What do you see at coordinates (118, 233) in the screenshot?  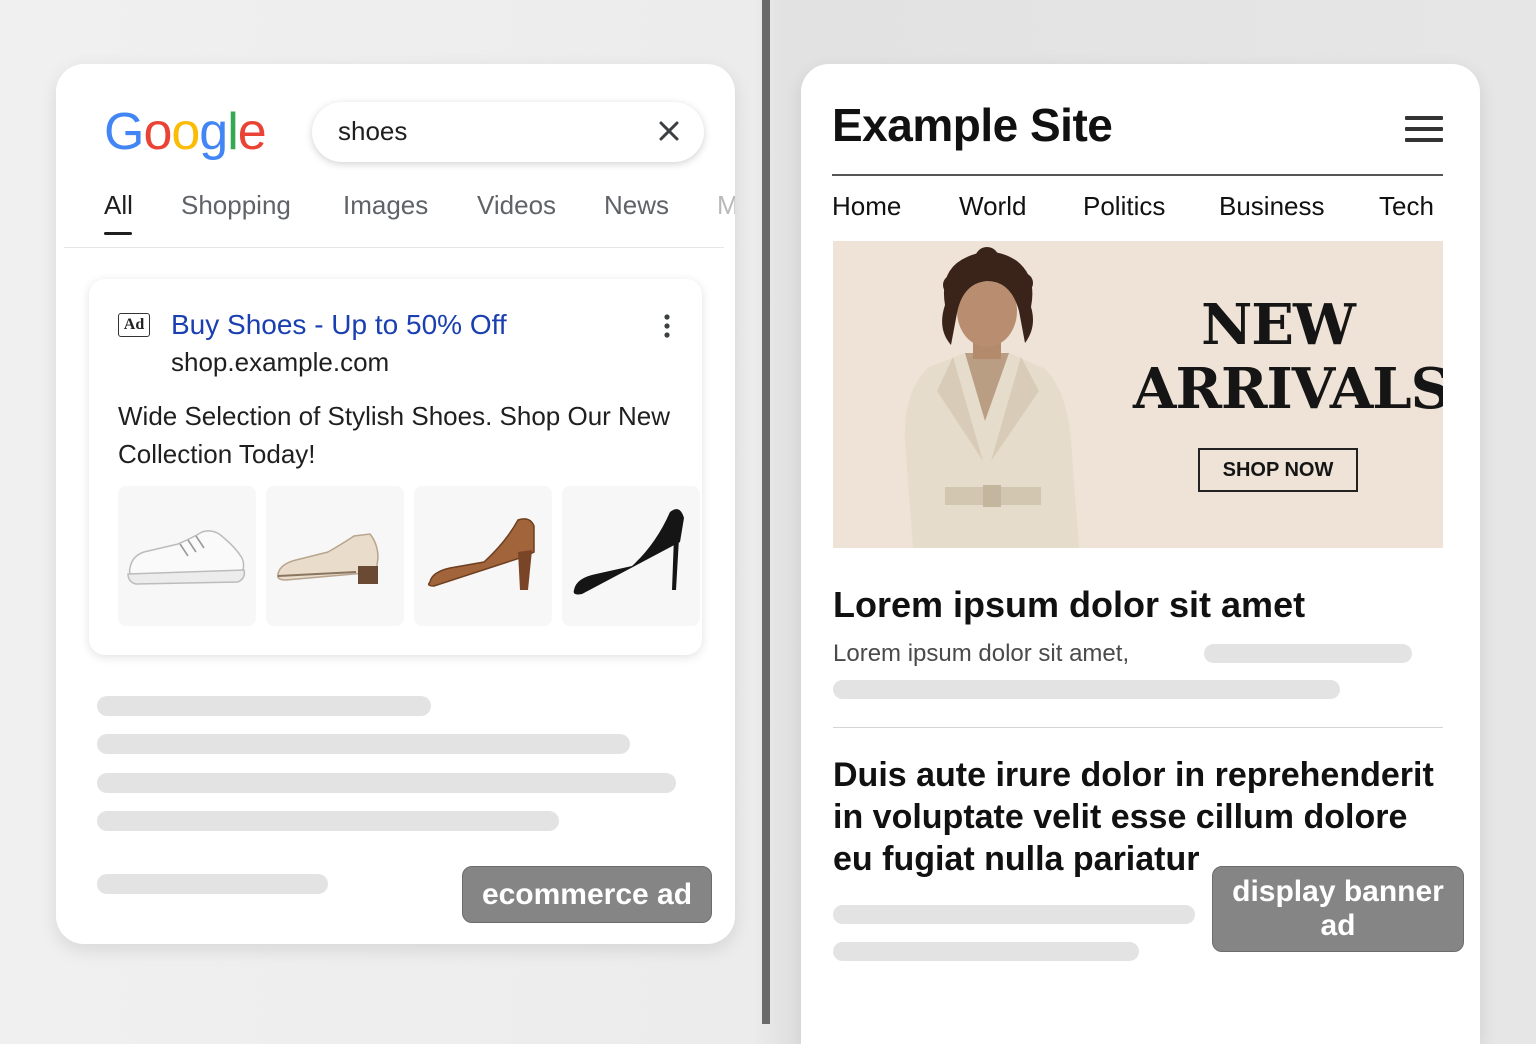 I see `active-tab-indicator` at bounding box center [118, 233].